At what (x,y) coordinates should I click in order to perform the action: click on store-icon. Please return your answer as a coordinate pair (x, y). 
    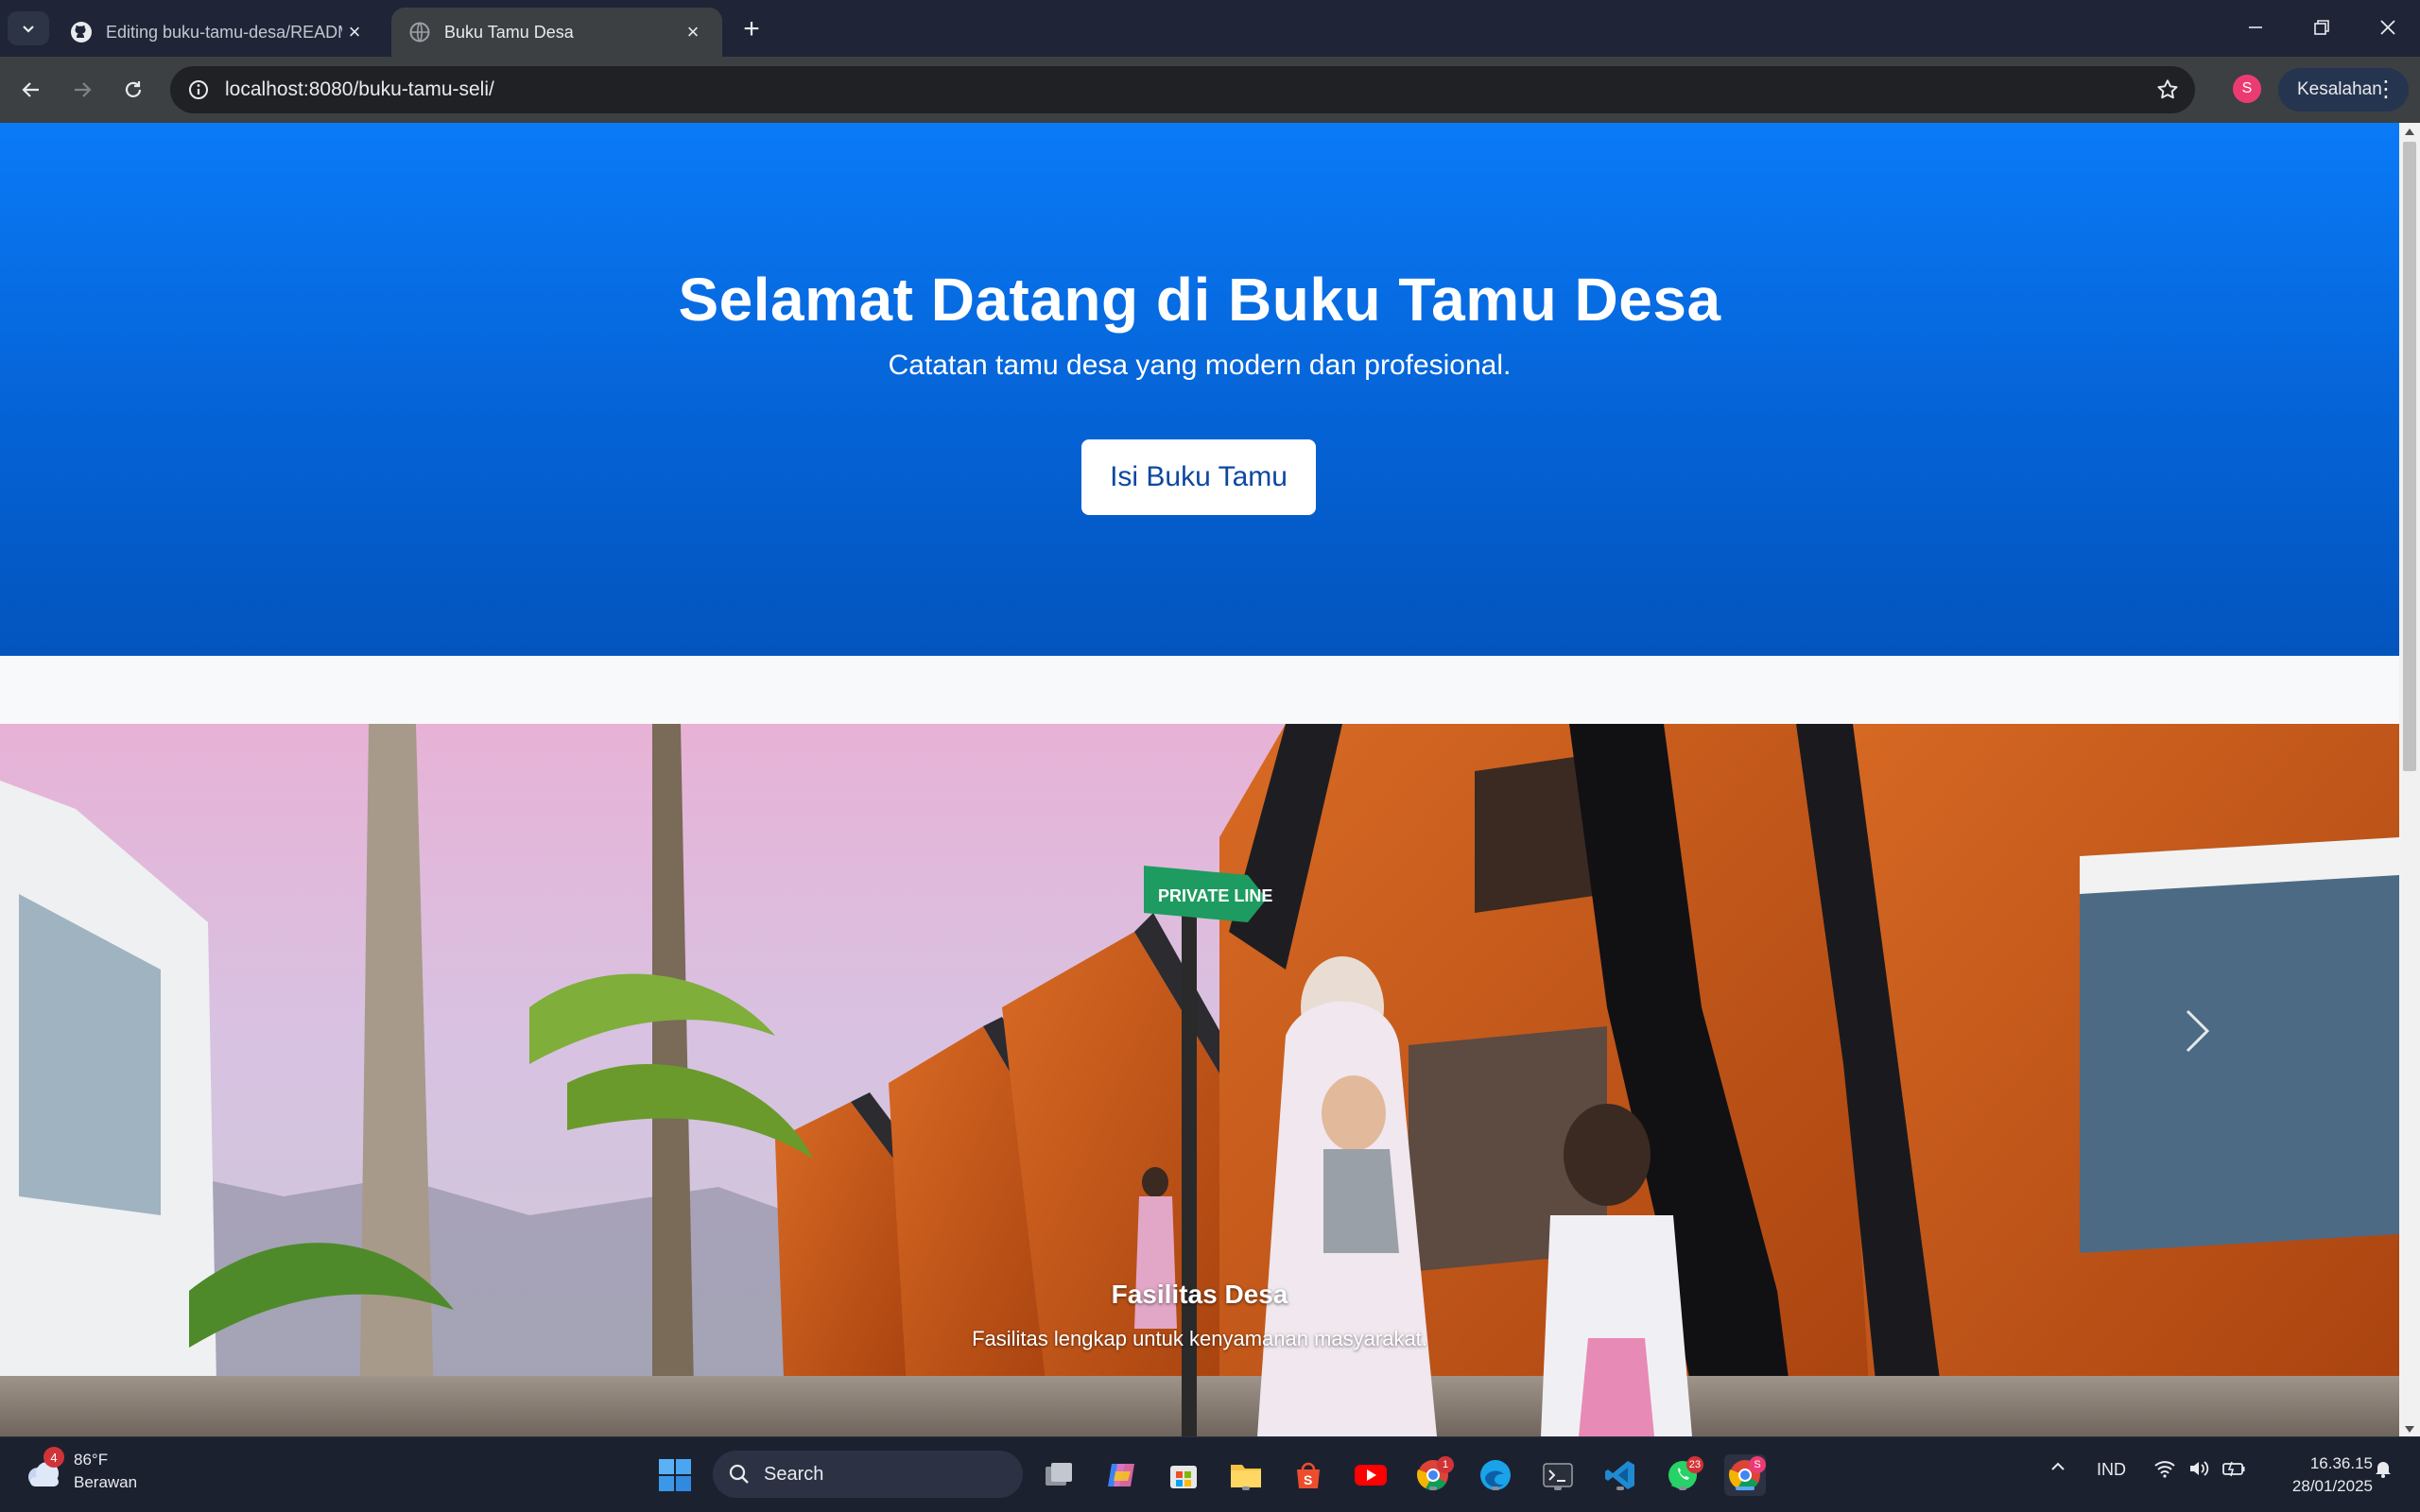
    Looking at the image, I should click on (1183, 1477).